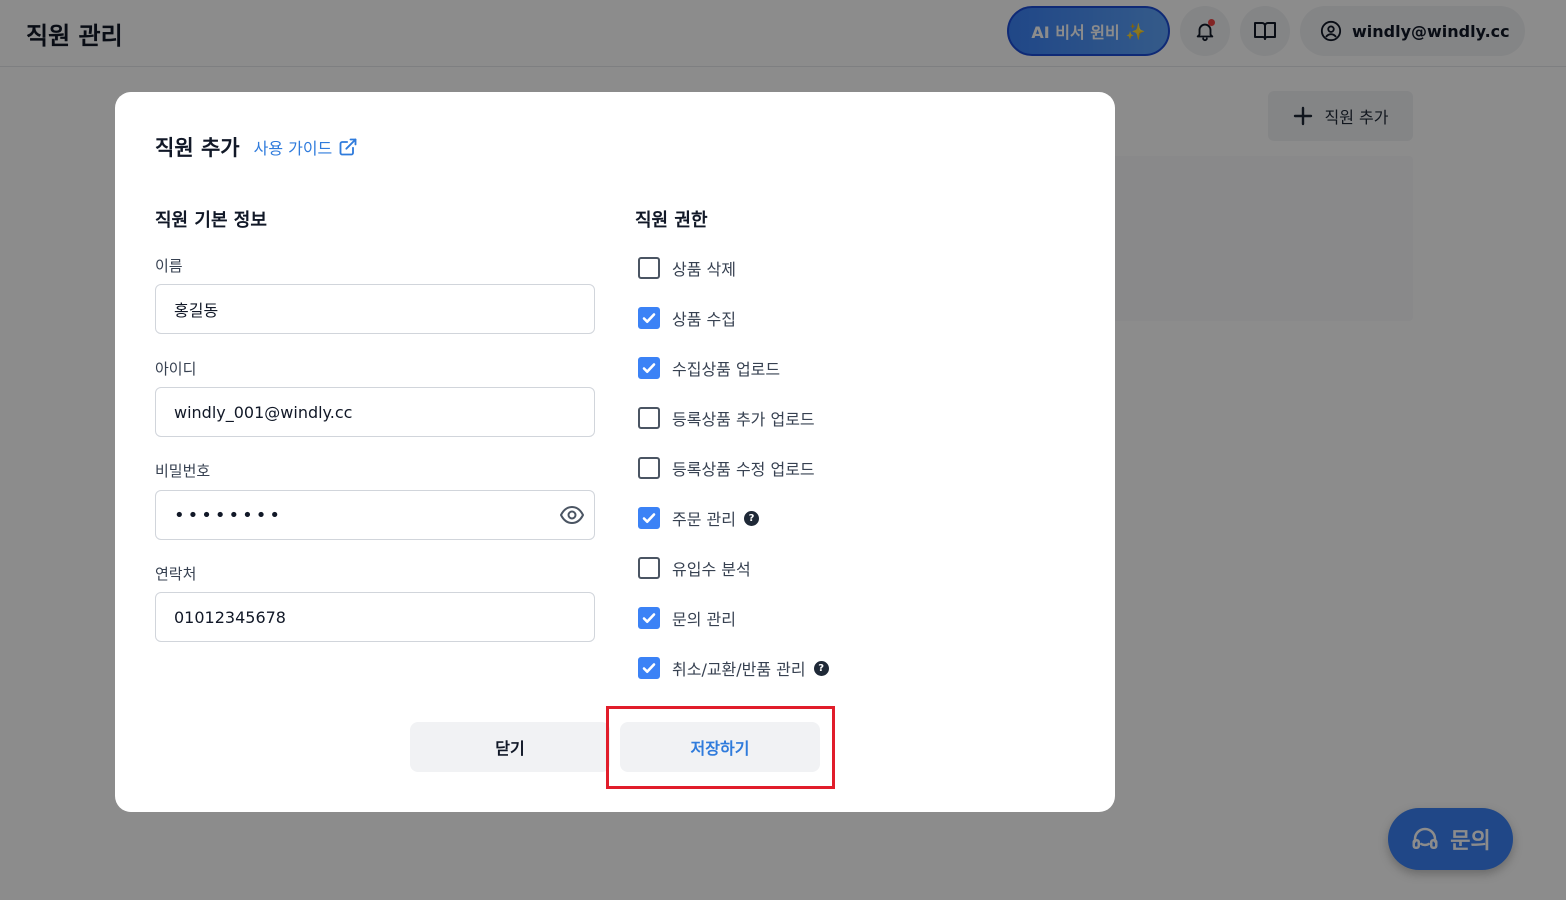 The image size is (1566, 900). I want to click on permission-item: 등록상품 추가 업로드, so click(726, 418).